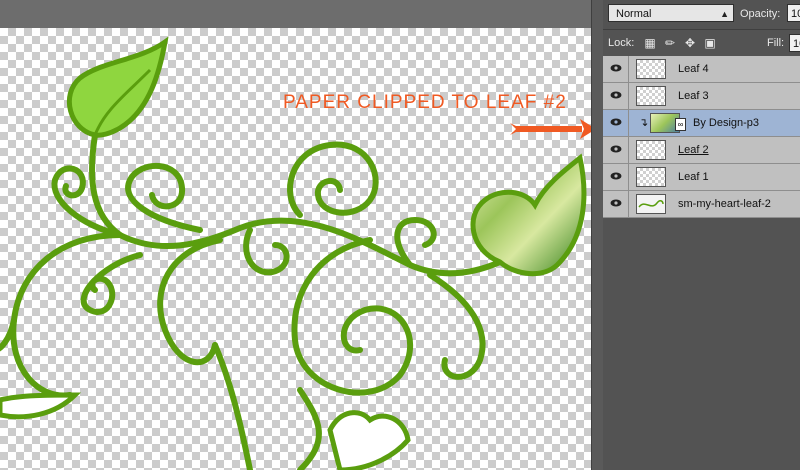 Image resolution: width=800 pixels, height=470 pixels. Describe the element at coordinates (726, 123) in the screenshot. I see `layer-name: By Design-p3` at that location.